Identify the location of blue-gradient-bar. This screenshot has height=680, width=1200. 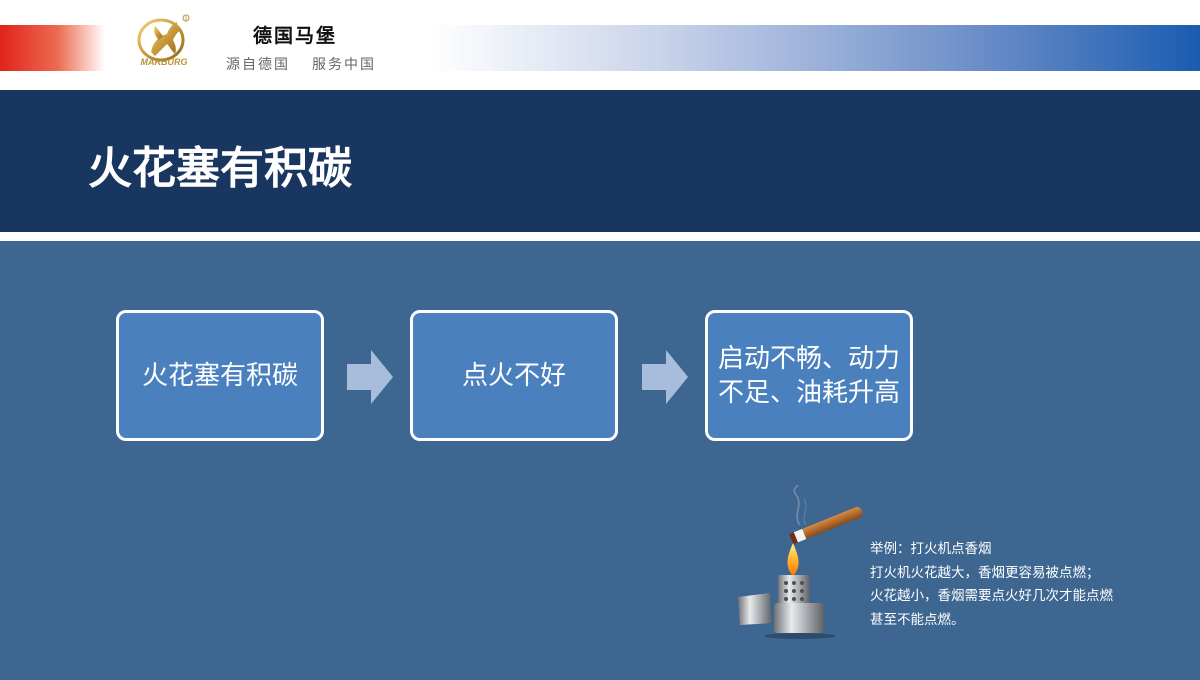
(815, 48).